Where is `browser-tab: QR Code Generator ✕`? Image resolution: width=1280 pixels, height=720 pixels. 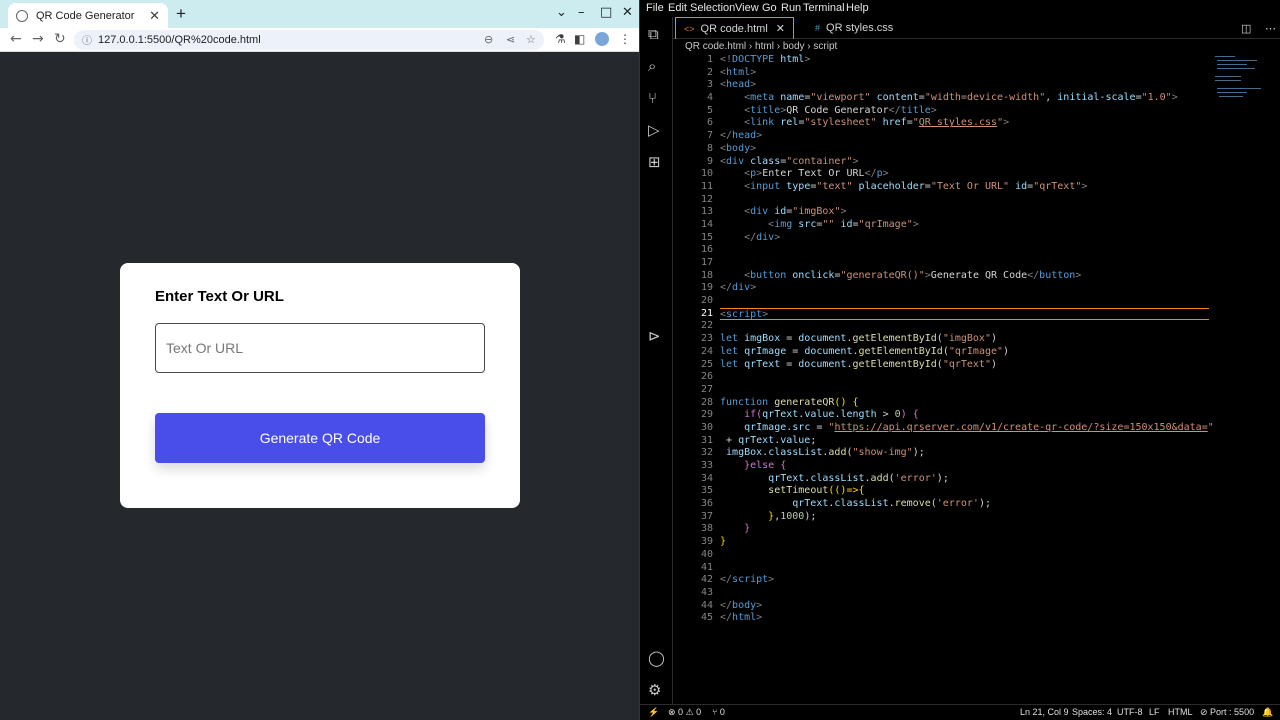 browser-tab: QR Code Generator ✕ is located at coordinates (88, 15).